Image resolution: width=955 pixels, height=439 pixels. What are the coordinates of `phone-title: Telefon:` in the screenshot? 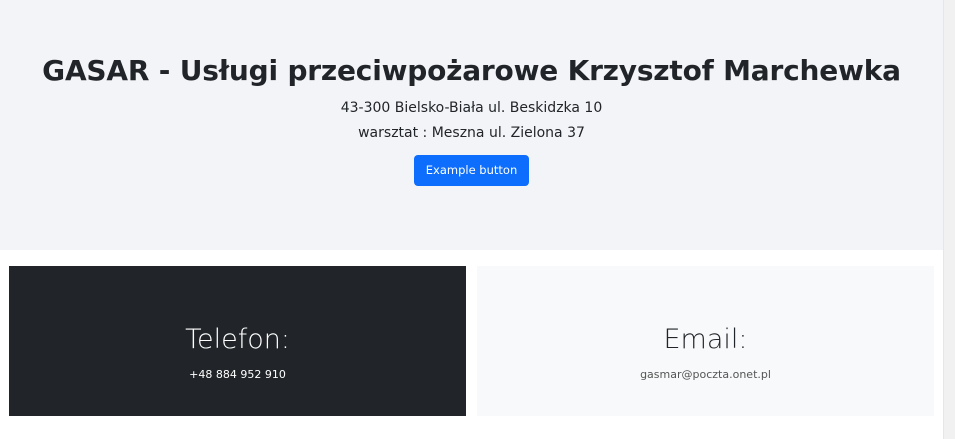 It's located at (237, 339).